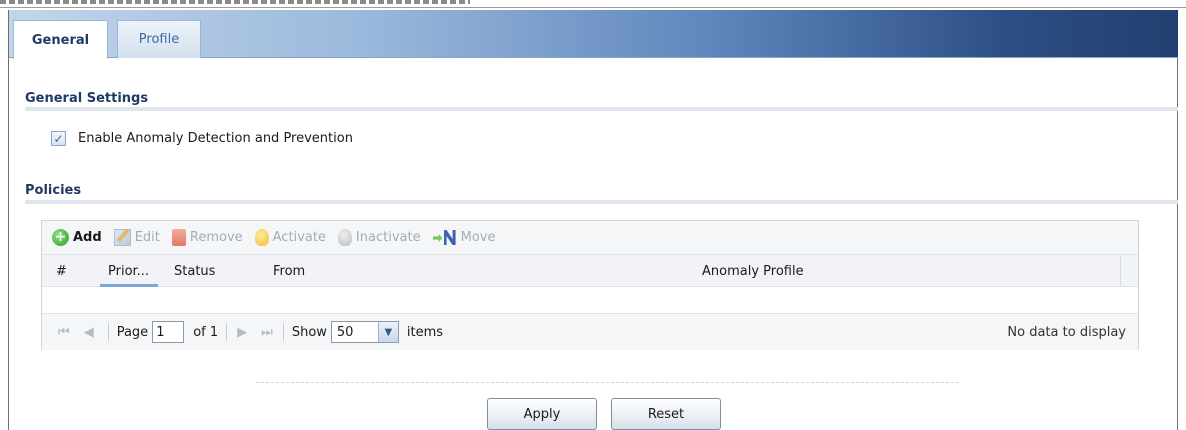 The image size is (1186, 430). I want to click on table-header: # Prior... Status From Anomaly Profile, so click(590, 271).